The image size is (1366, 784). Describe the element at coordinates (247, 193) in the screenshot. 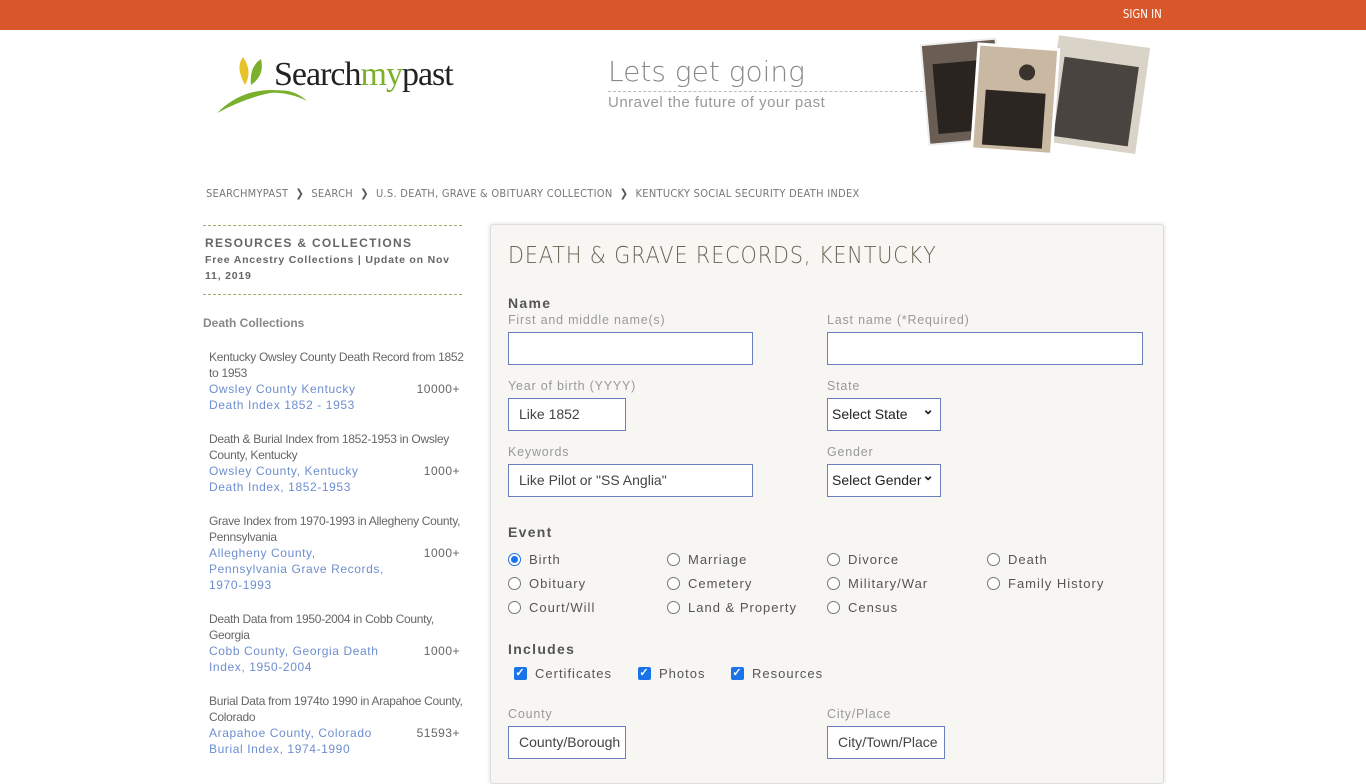

I see `breadcrumb-searchmypast: SEARCHMYPAST` at that location.